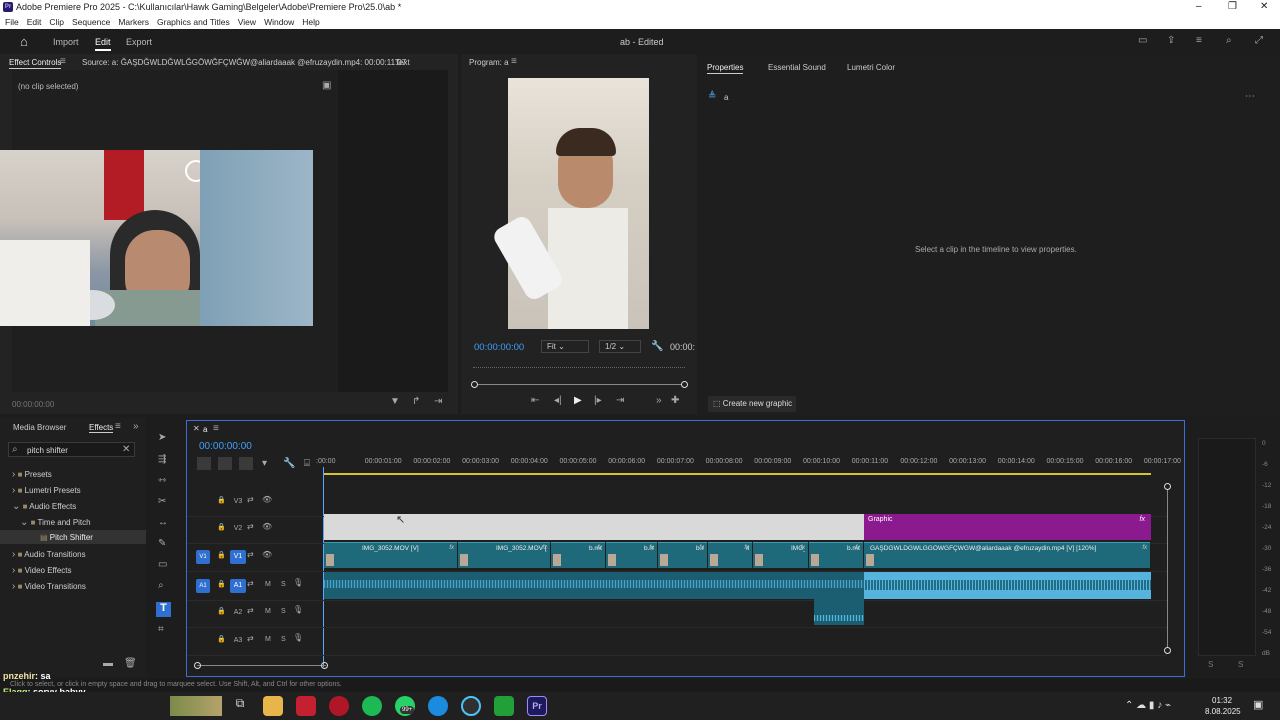 The height and width of the screenshot is (720, 1280). What do you see at coordinates (240, 706) in the screenshot?
I see `task-view-icon: ⧉` at bounding box center [240, 706].